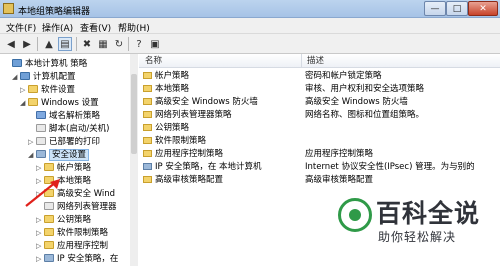 This screenshot has height=266, width=500. I want to click on maximize-button: □, so click(457, 8).